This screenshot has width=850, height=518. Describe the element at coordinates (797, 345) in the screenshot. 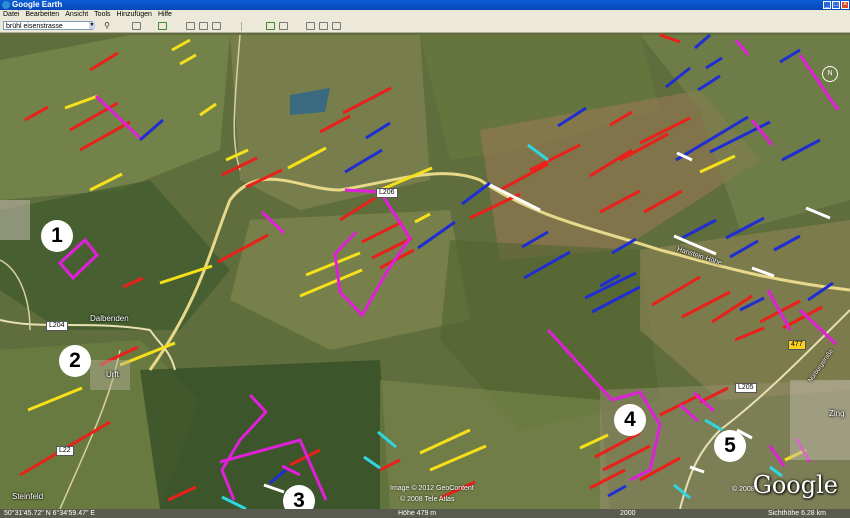

I see `road-shield-477: 477` at that location.